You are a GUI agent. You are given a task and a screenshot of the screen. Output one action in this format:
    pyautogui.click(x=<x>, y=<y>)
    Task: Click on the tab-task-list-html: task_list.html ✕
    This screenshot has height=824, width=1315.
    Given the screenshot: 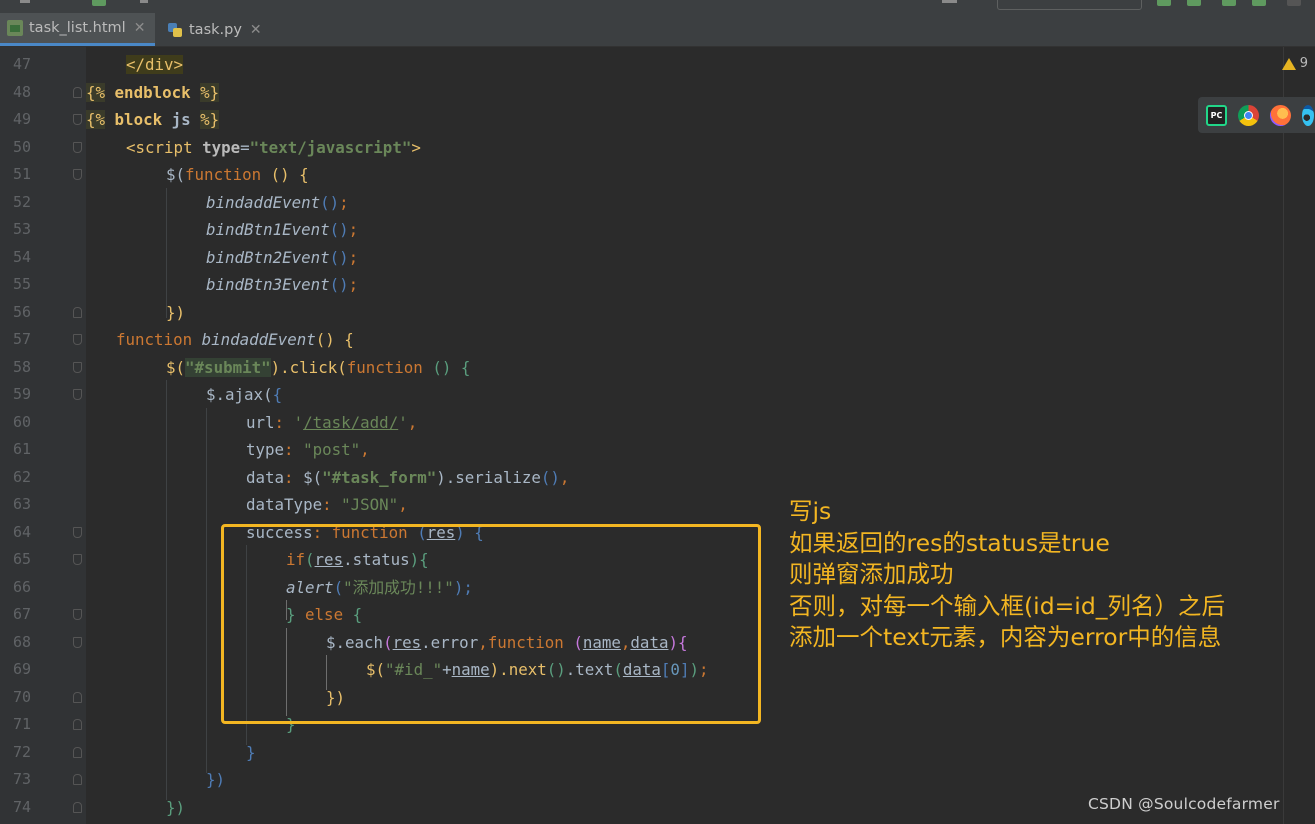 What is the action you would take?
    pyautogui.click(x=77, y=29)
    